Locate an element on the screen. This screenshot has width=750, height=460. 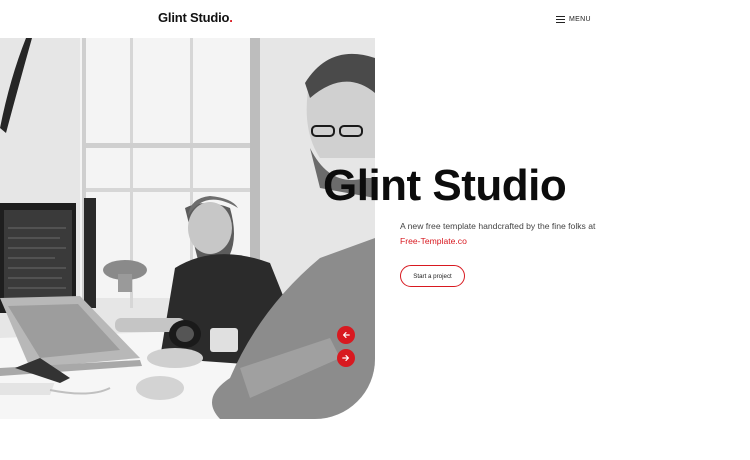
menu-button: MENU is located at coordinates (573, 19).